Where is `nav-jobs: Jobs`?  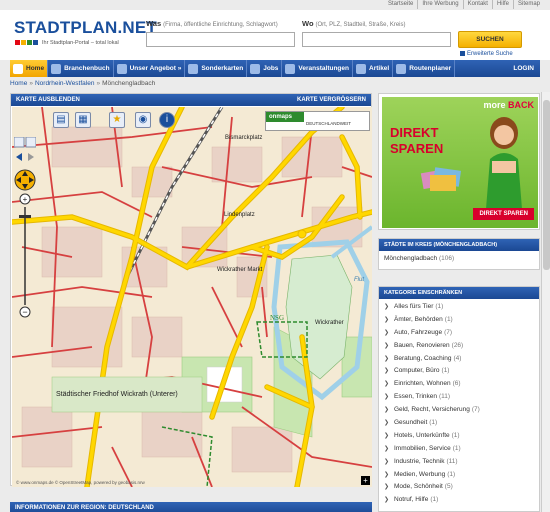
nav-jobs: Jobs is located at coordinates (265, 68).